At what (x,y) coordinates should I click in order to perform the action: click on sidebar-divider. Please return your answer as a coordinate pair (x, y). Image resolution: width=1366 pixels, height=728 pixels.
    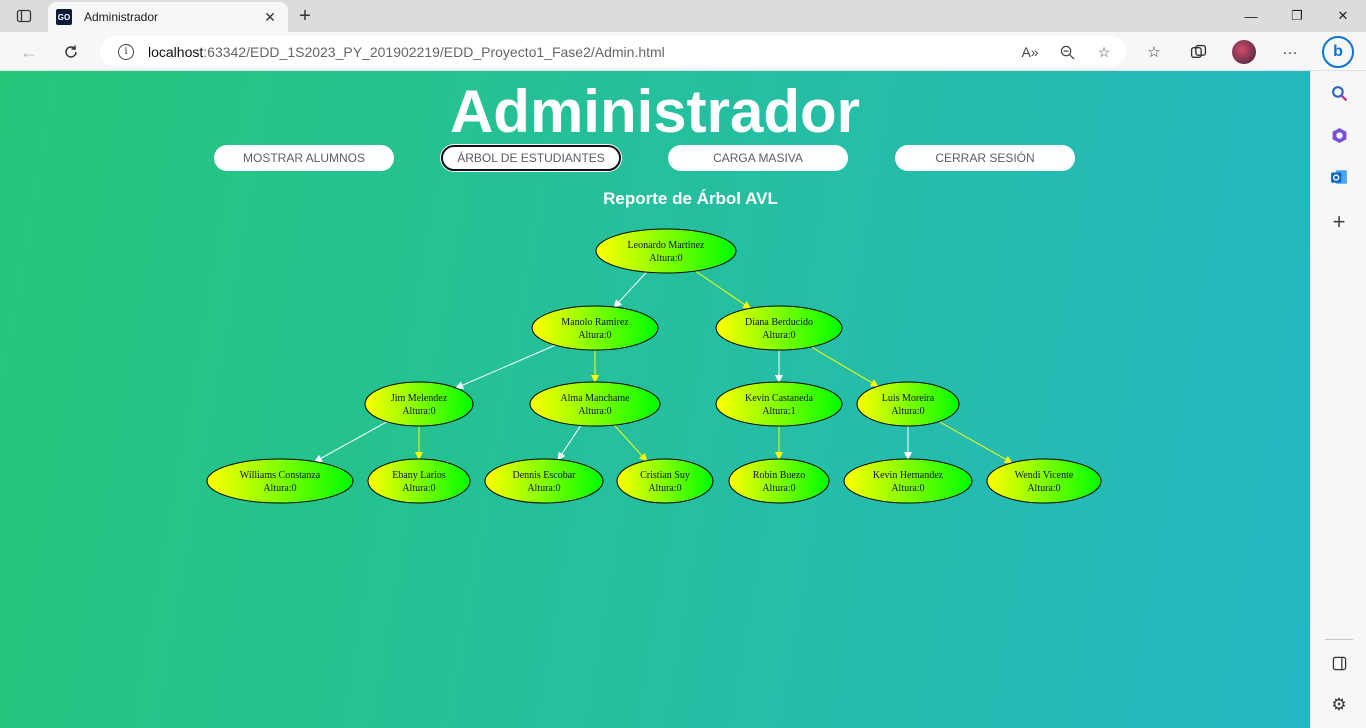
    Looking at the image, I should click on (1339, 639).